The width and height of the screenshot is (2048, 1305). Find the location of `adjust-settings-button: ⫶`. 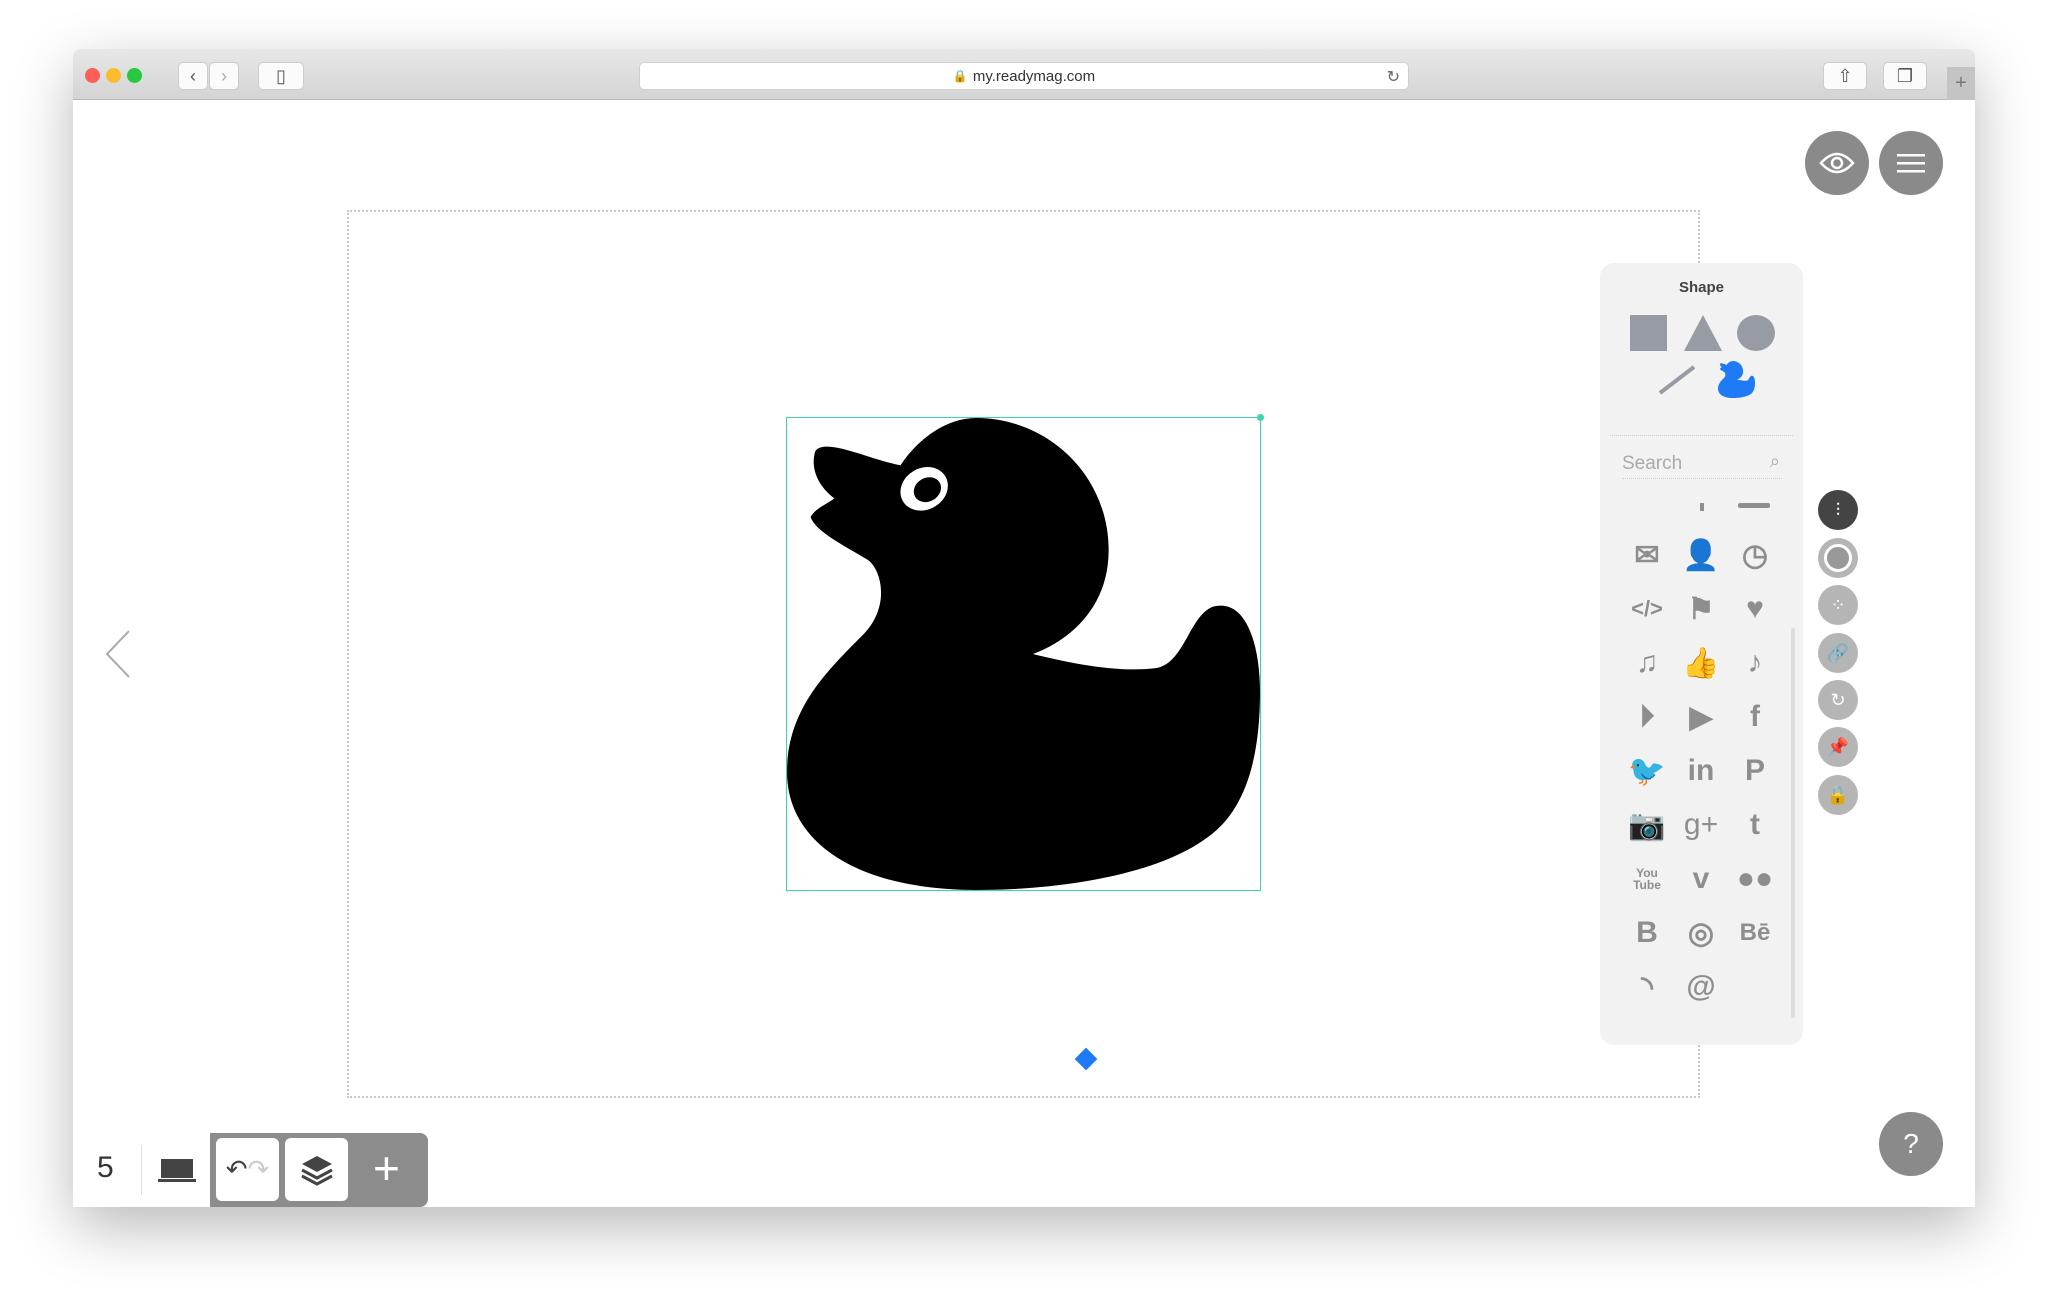

adjust-settings-button: ⫶ is located at coordinates (1838, 510).